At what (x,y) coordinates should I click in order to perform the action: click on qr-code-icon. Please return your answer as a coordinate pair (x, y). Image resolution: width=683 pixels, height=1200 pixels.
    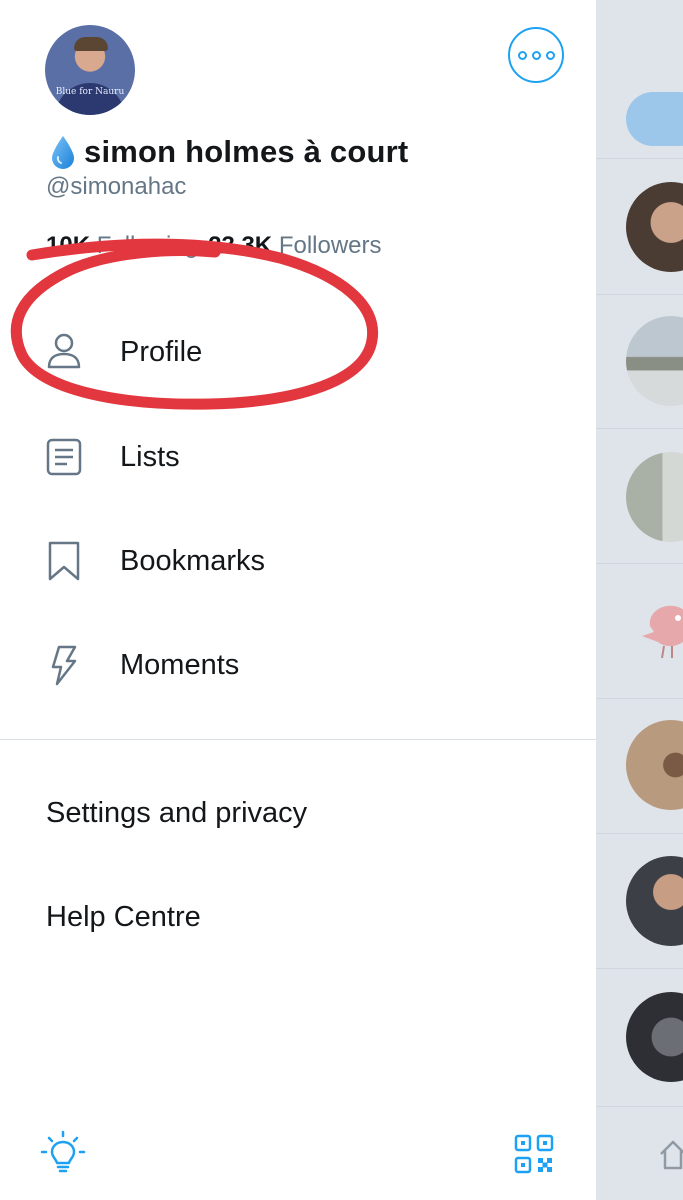
    Looking at the image, I should click on (534, 1154).